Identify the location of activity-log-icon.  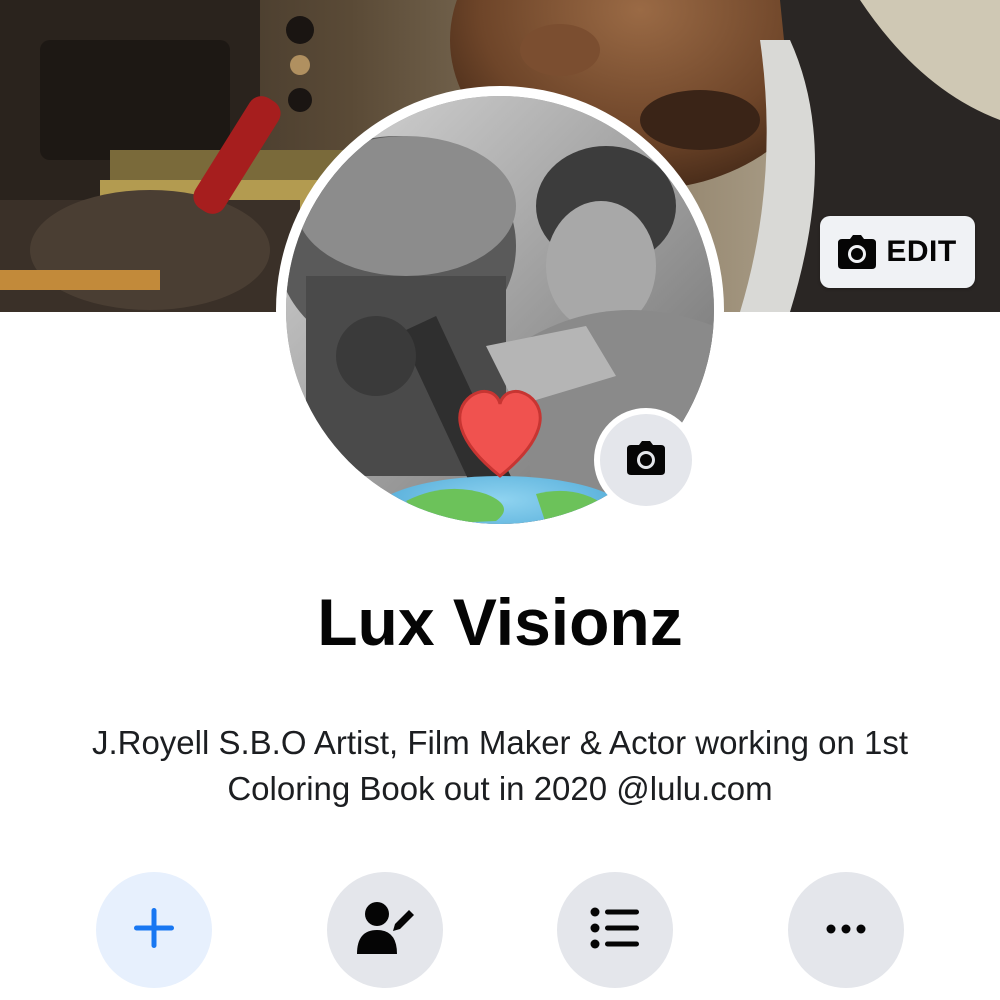
(615, 930).